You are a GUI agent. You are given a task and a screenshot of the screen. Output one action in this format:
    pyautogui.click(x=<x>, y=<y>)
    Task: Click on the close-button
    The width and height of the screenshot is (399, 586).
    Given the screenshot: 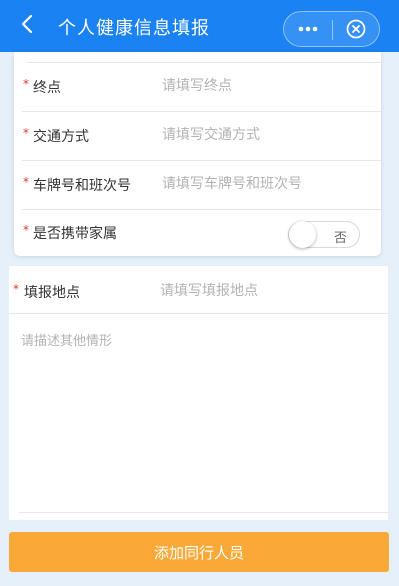 What is the action you would take?
    pyautogui.click(x=356, y=29)
    